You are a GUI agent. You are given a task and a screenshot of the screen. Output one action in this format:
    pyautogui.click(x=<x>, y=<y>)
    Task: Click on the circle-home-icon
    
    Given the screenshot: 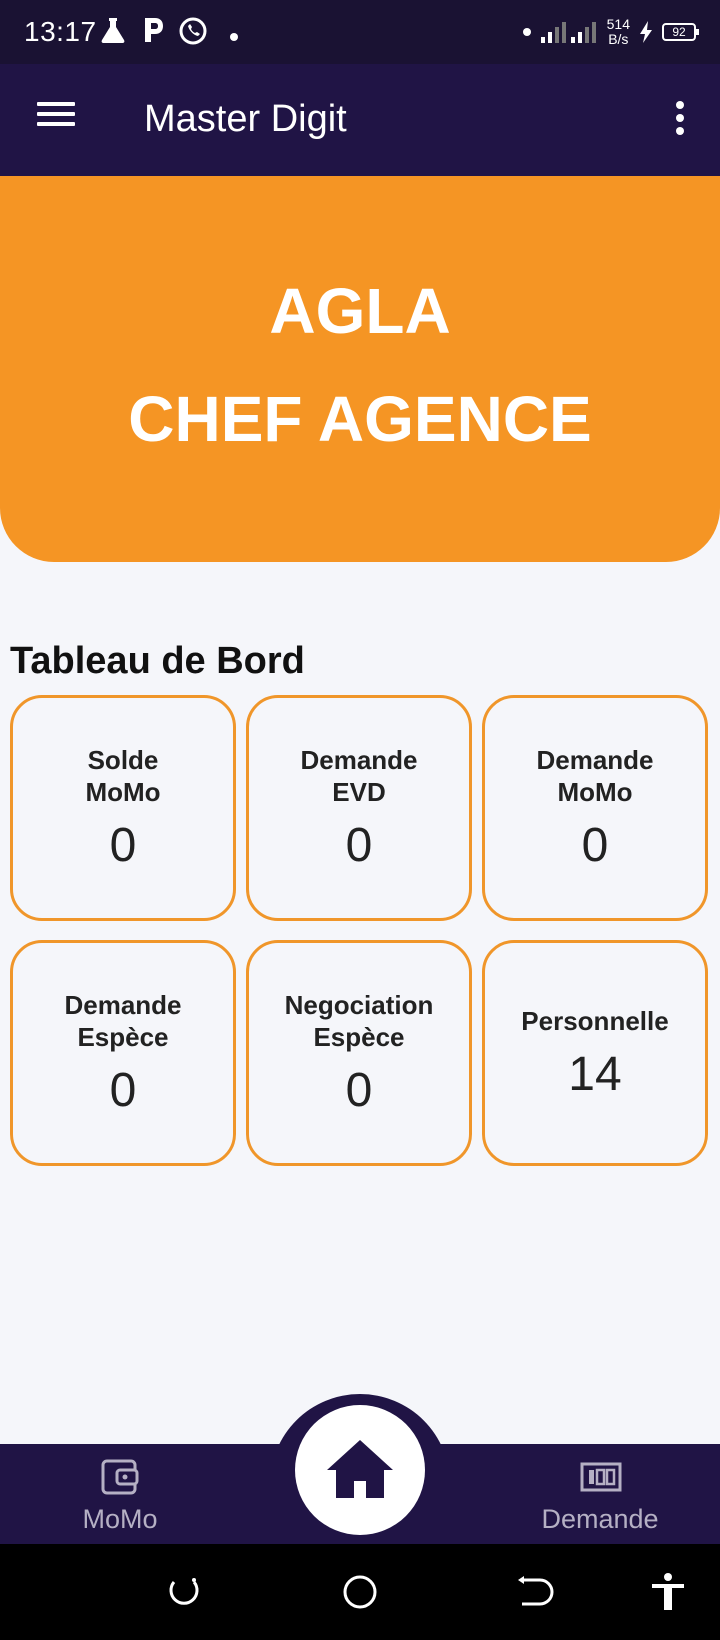 What is the action you would take?
    pyautogui.click(x=360, y=1592)
    